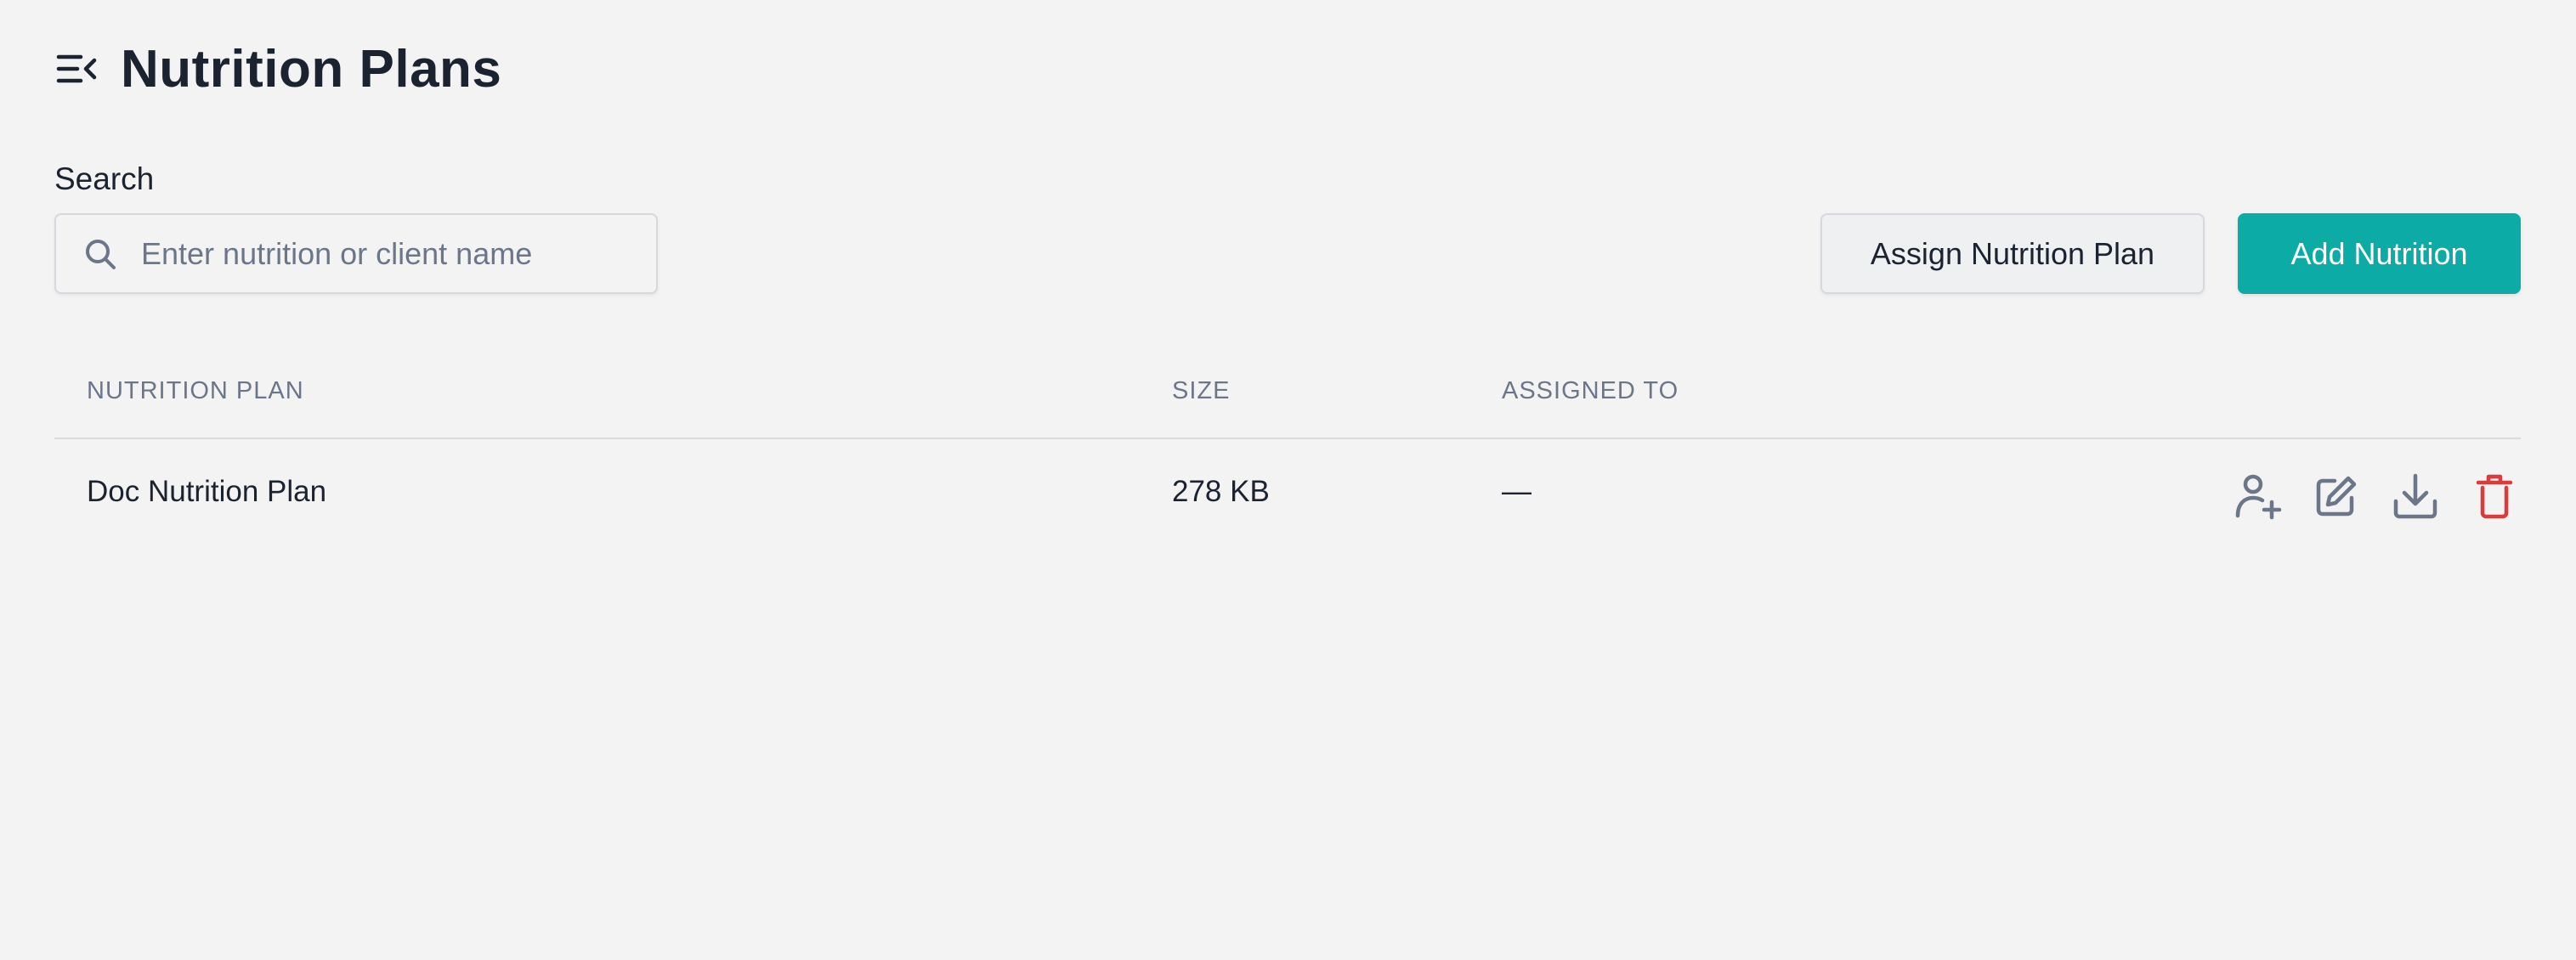 The image size is (2576, 960). I want to click on row-actions, so click(2363, 496).